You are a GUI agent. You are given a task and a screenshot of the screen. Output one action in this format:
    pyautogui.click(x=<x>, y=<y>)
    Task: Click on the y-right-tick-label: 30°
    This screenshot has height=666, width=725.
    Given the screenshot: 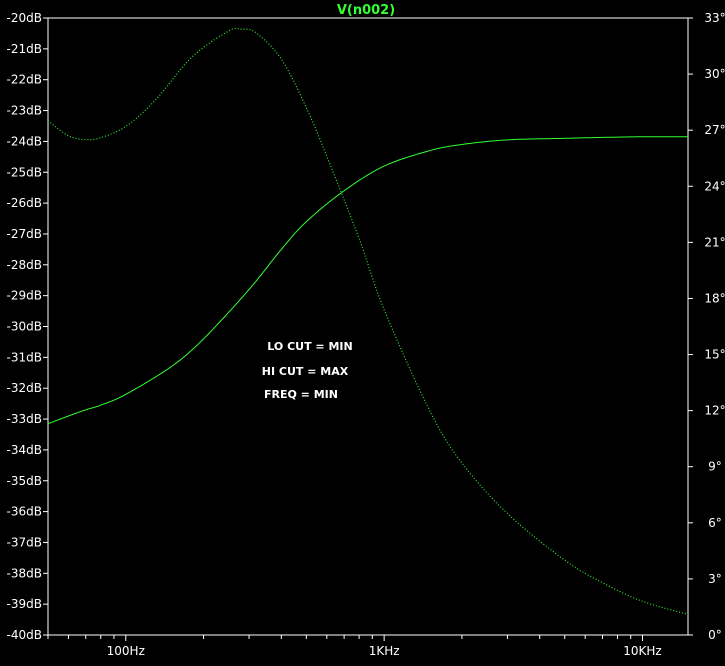 What is the action you would take?
    pyautogui.click(x=714, y=74)
    